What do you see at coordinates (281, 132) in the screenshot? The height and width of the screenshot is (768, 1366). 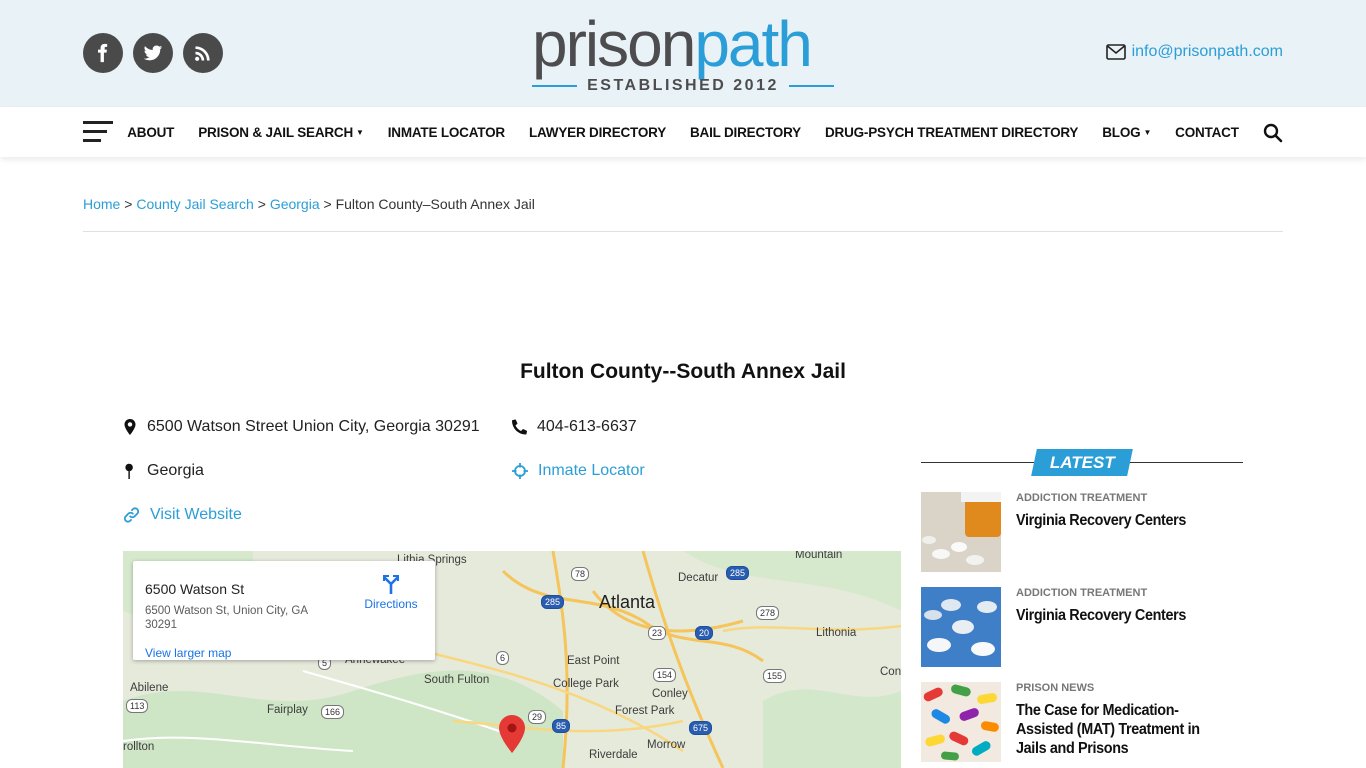 I see `nav-prison-jail-search: PRISON & JAIL SEARCH ▼` at bounding box center [281, 132].